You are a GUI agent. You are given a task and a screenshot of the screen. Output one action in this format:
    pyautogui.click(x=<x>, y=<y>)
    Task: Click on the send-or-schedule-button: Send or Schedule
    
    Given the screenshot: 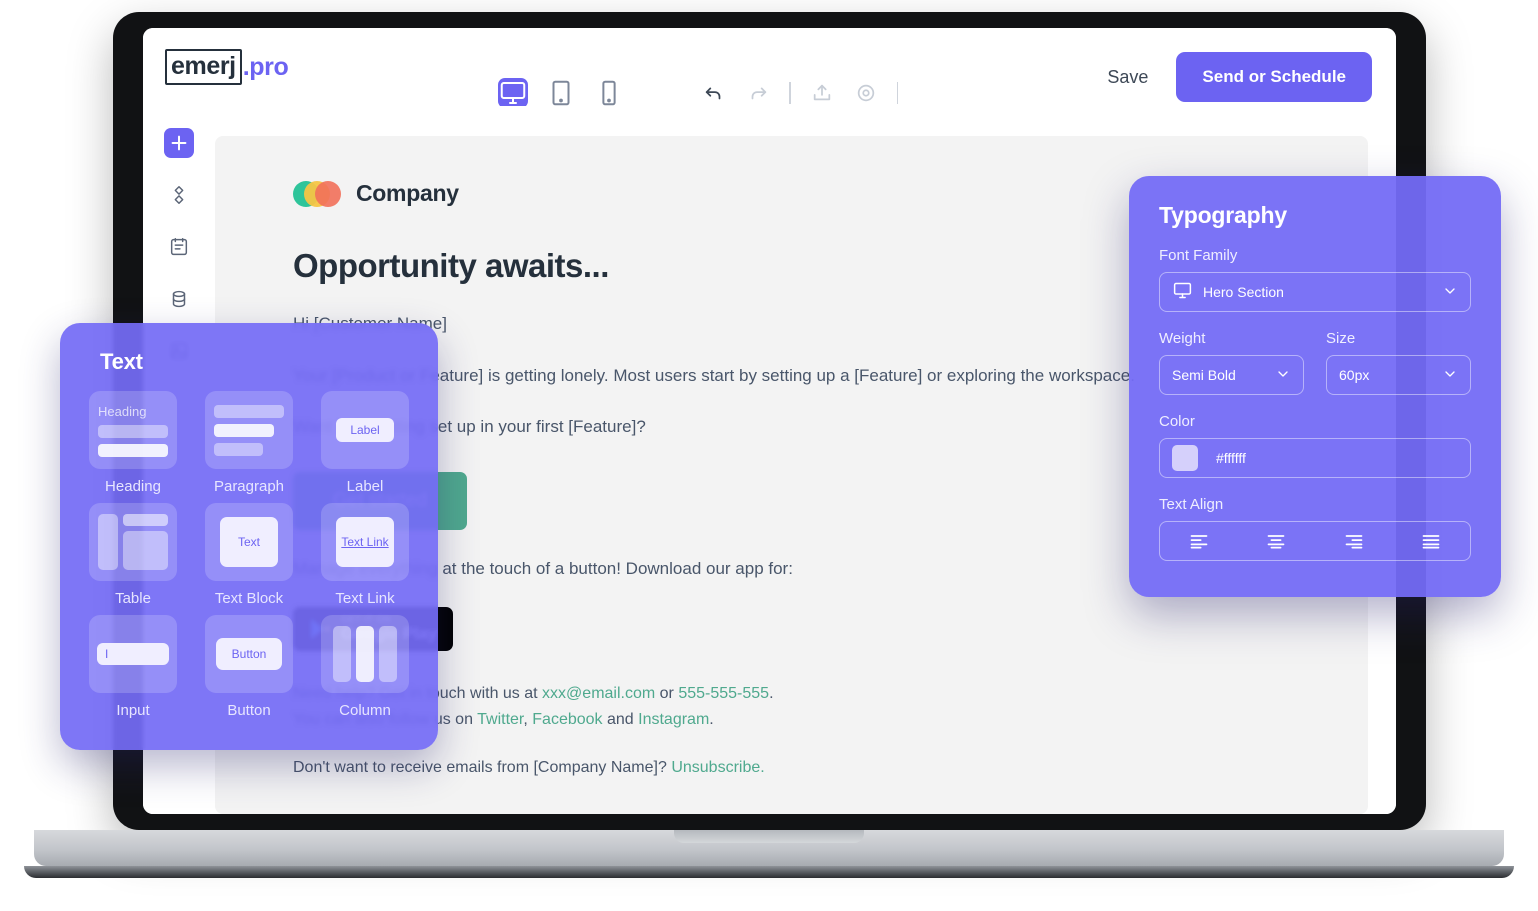 What is the action you would take?
    pyautogui.click(x=1274, y=77)
    